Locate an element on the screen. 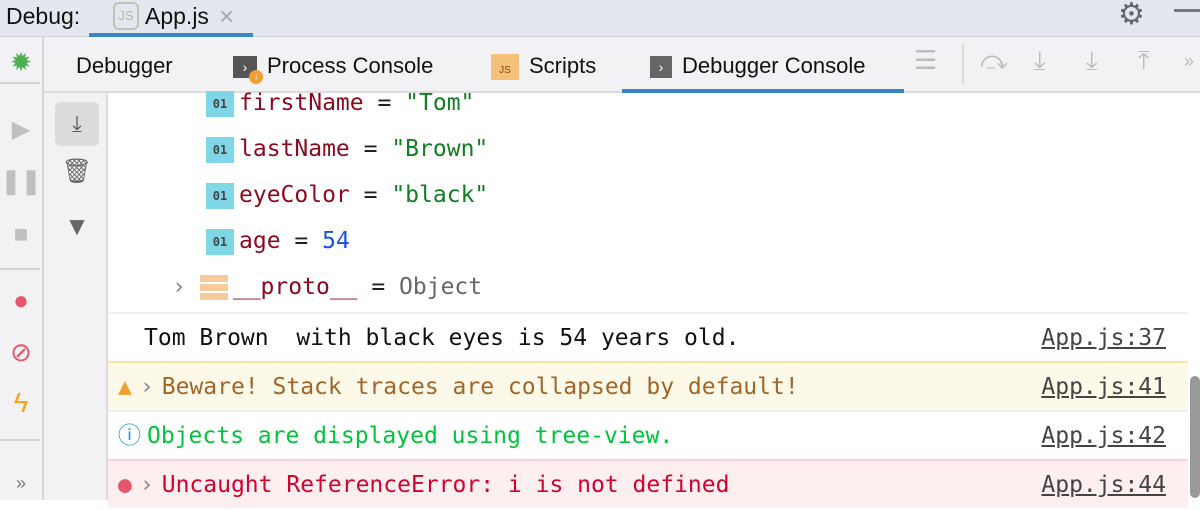 This screenshot has width=1200, height=510. tree-key: age is located at coordinates (260, 241).